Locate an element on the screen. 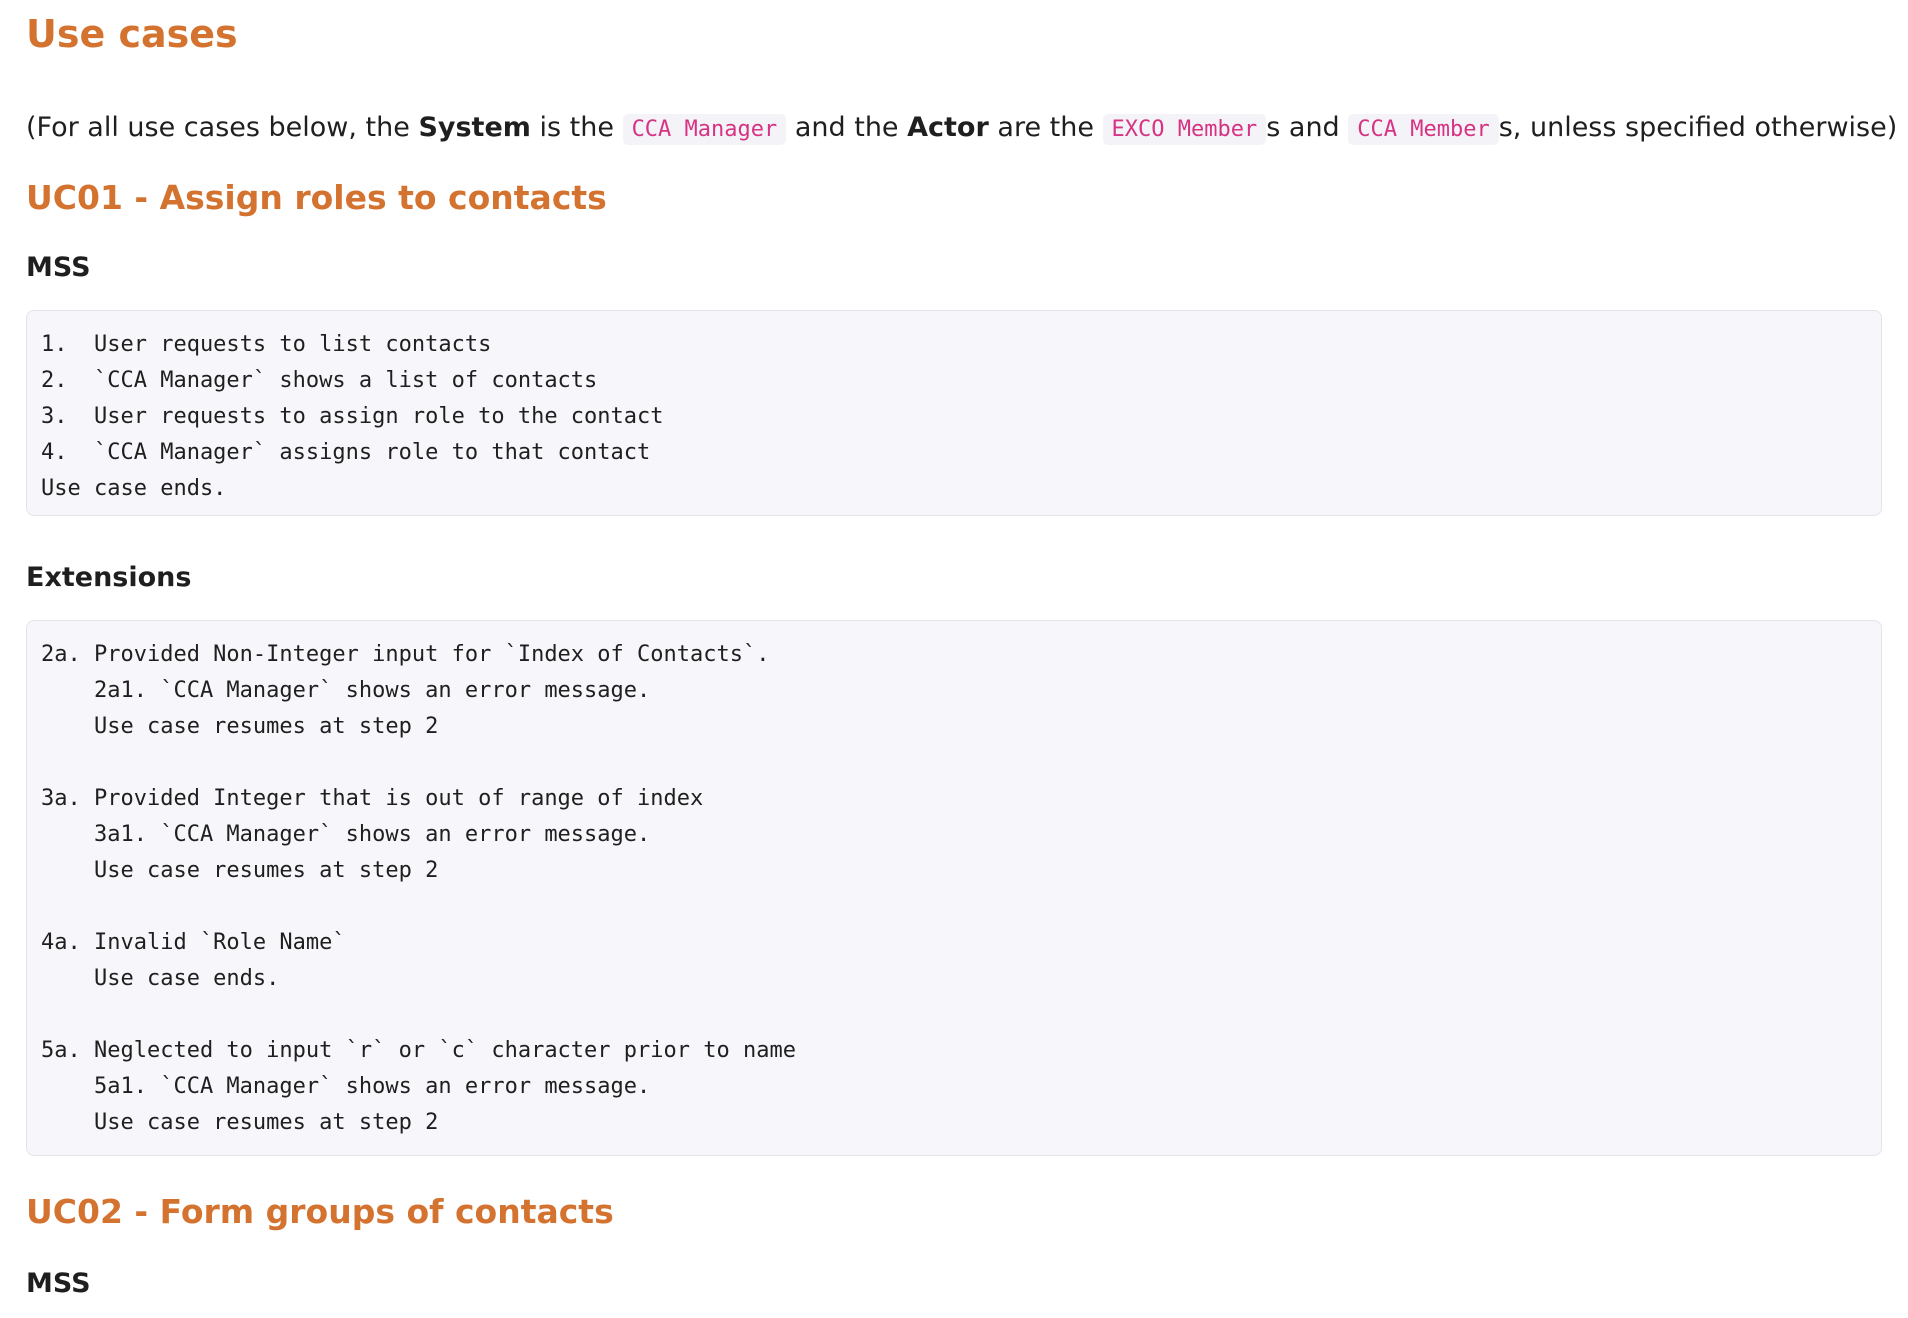 The width and height of the screenshot is (1908, 1318). extension-title: 4a. Invalid `Role Name` is located at coordinates (193, 942).